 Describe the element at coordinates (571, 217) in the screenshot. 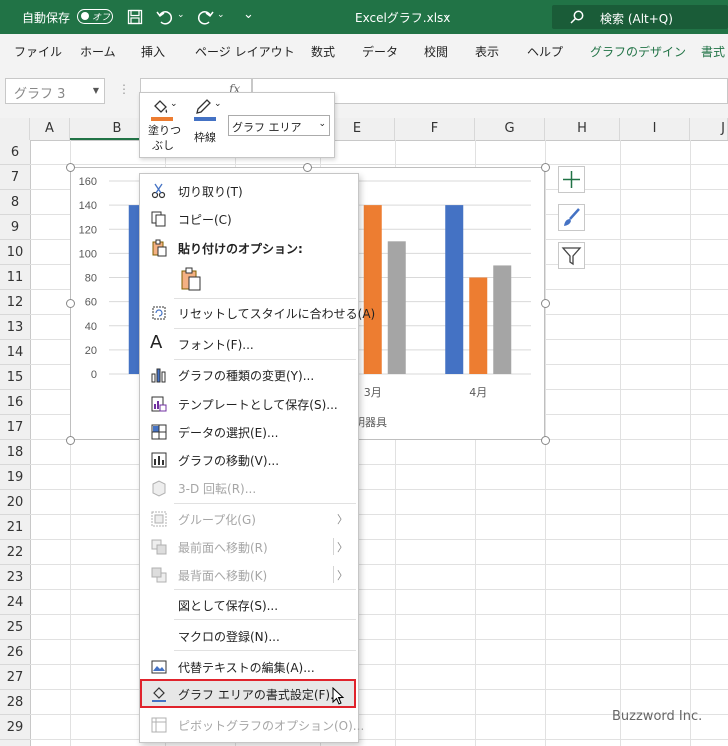

I see `chart-styles-button` at that location.